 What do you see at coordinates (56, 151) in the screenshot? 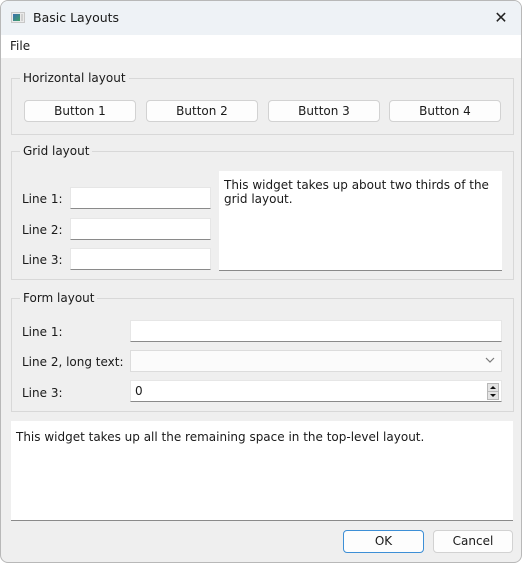
I see `group-title: Grid layout` at bounding box center [56, 151].